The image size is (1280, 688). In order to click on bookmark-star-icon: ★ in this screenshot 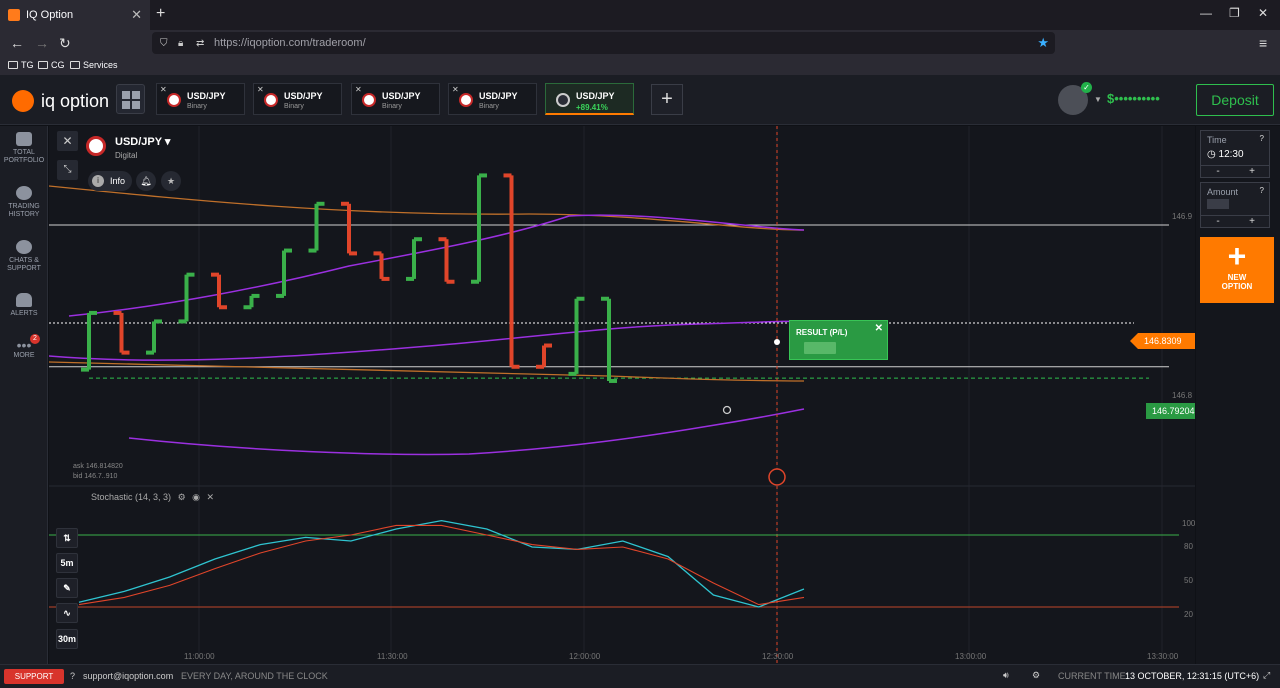, I will do `click(1043, 43)`.